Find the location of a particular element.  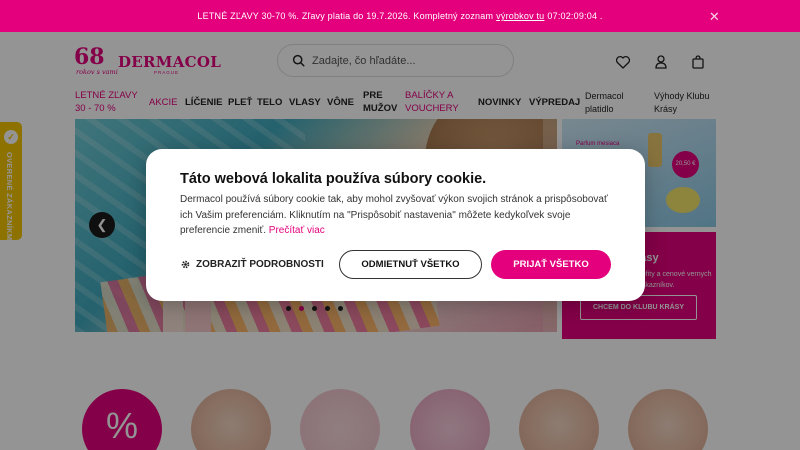

gear-icon is located at coordinates (185, 264).